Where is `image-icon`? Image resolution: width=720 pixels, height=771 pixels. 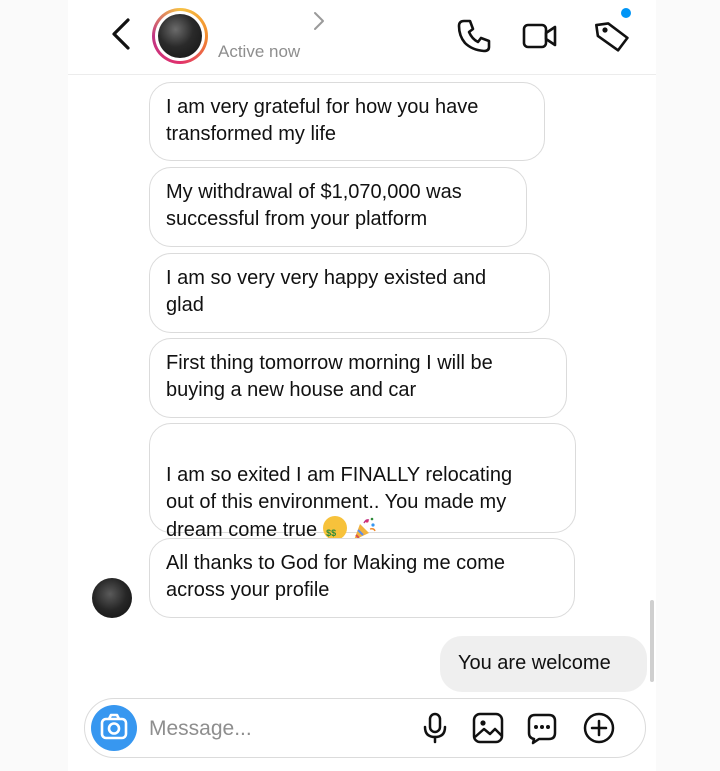 image-icon is located at coordinates (488, 728).